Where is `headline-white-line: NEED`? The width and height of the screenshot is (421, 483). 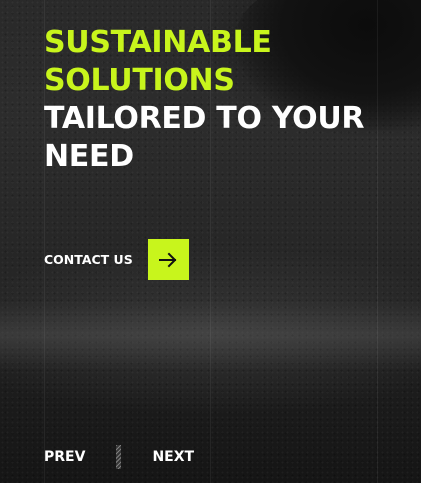
headline-white-line: NEED is located at coordinates (89, 156).